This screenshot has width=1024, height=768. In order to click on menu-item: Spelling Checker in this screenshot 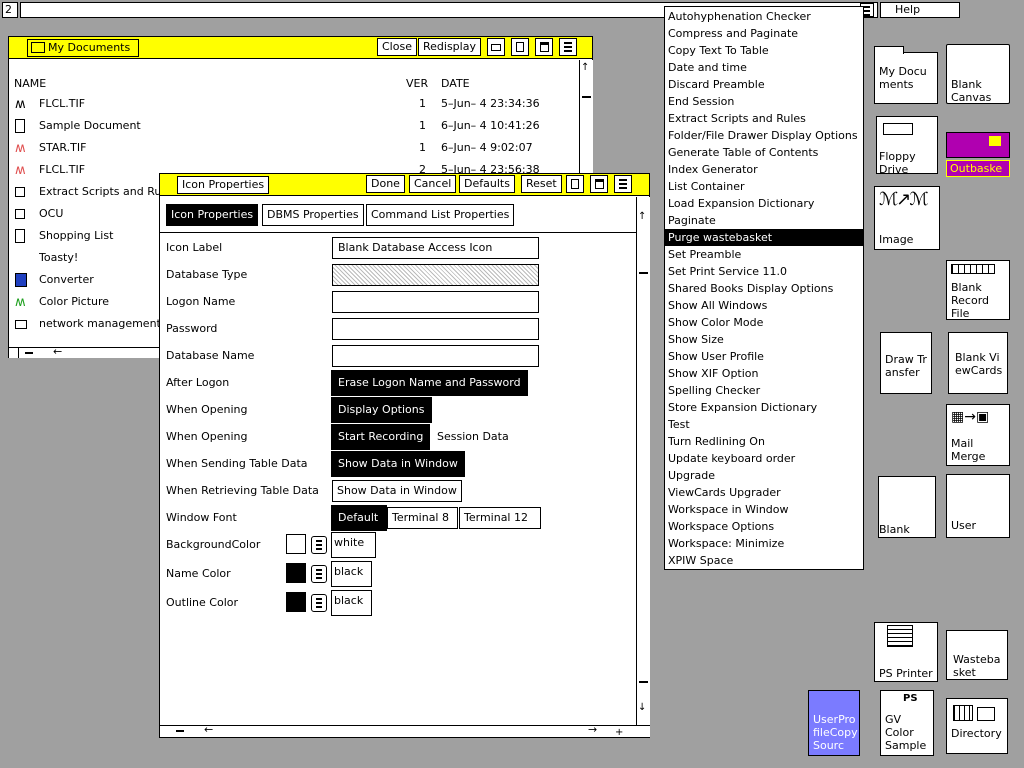, I will do `click(764, 390)`.